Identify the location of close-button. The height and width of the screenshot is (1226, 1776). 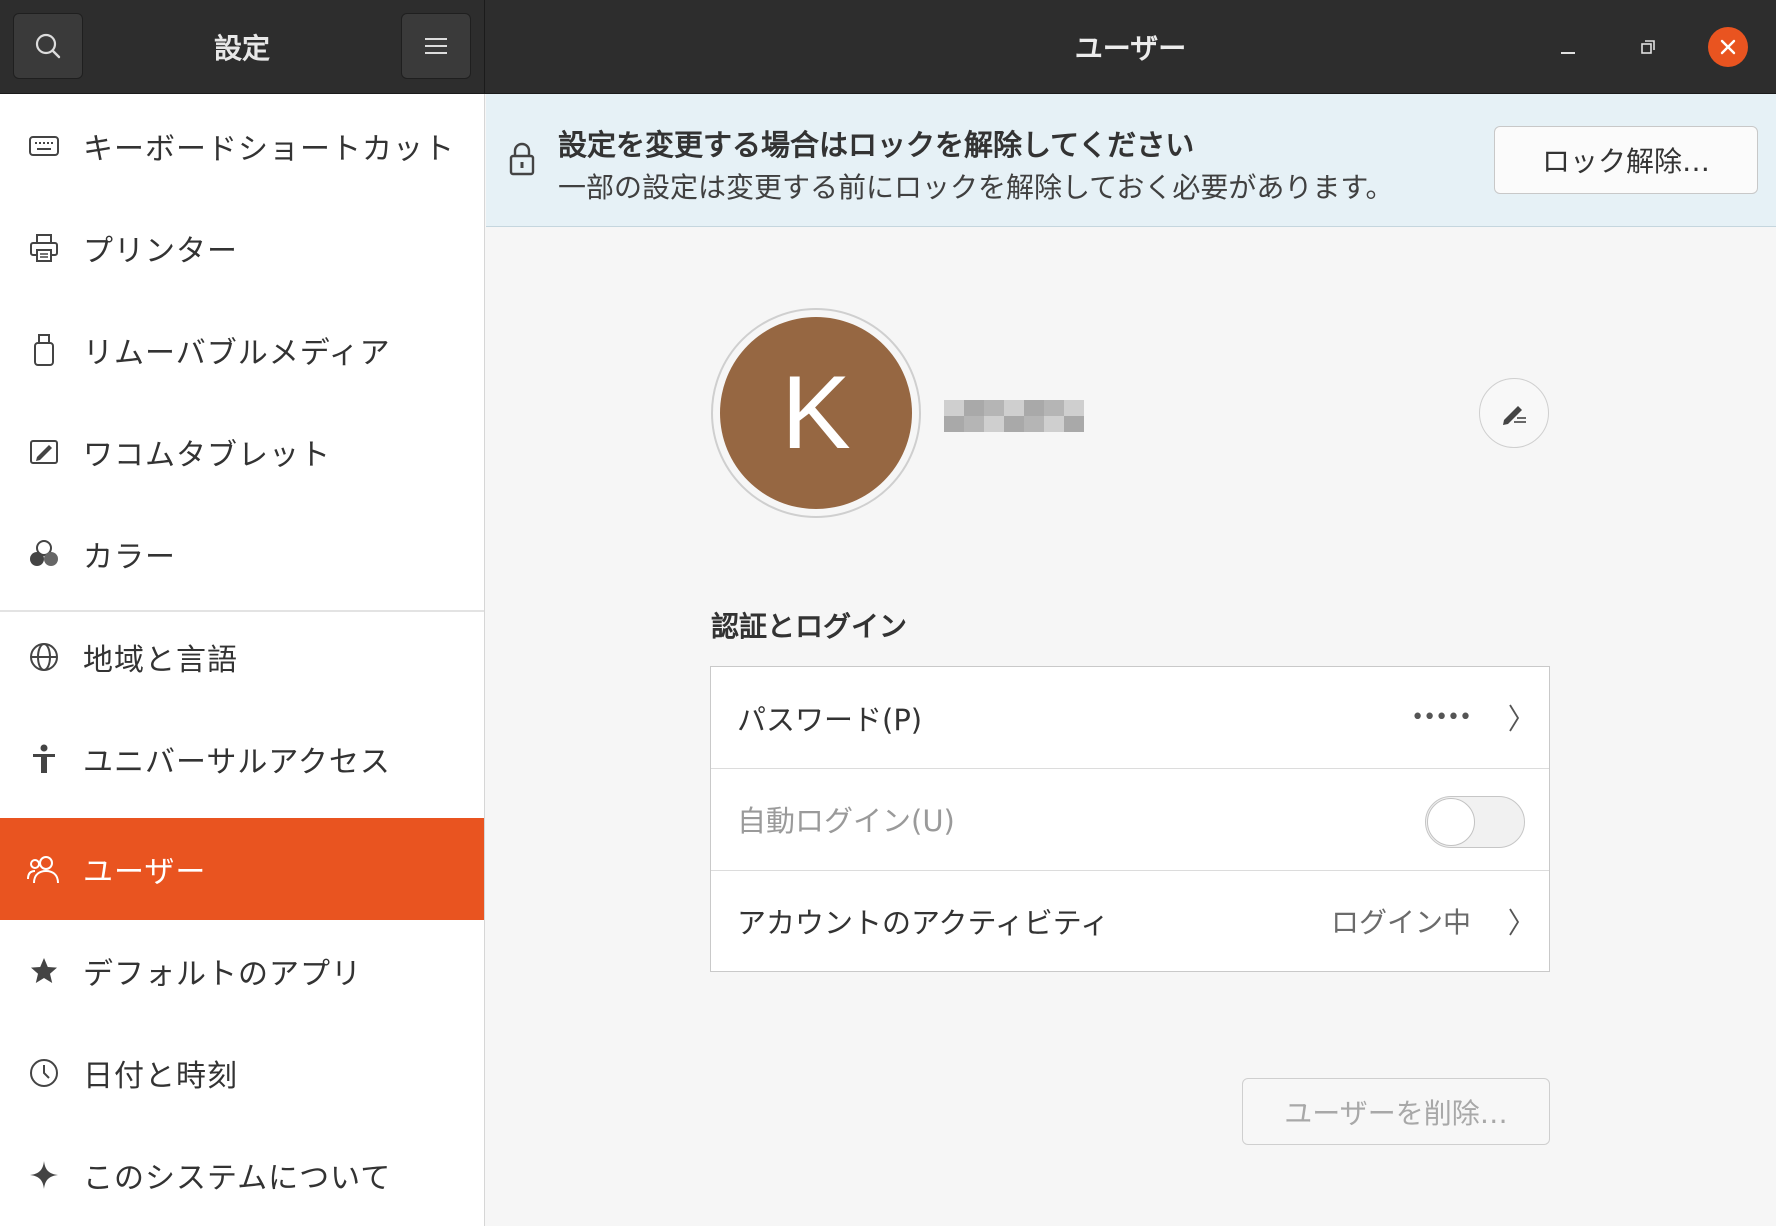
(1728, 47).